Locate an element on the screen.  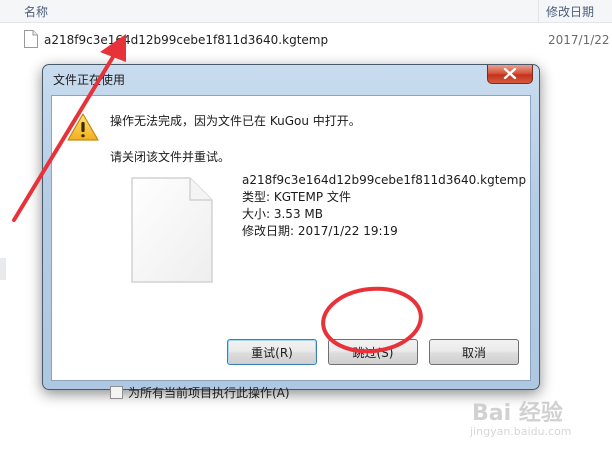
column-header-name: 名称 is located at coordinates (36, 11).